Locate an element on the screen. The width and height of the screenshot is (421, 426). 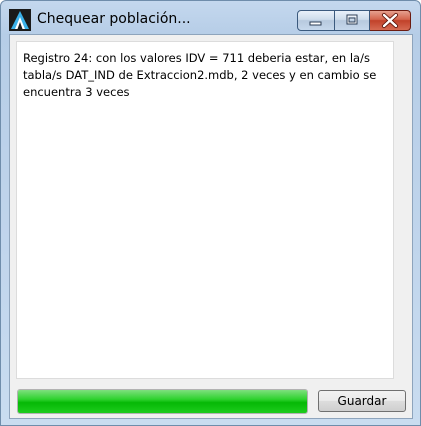
maximize-button is located at coordinates (352, 20).